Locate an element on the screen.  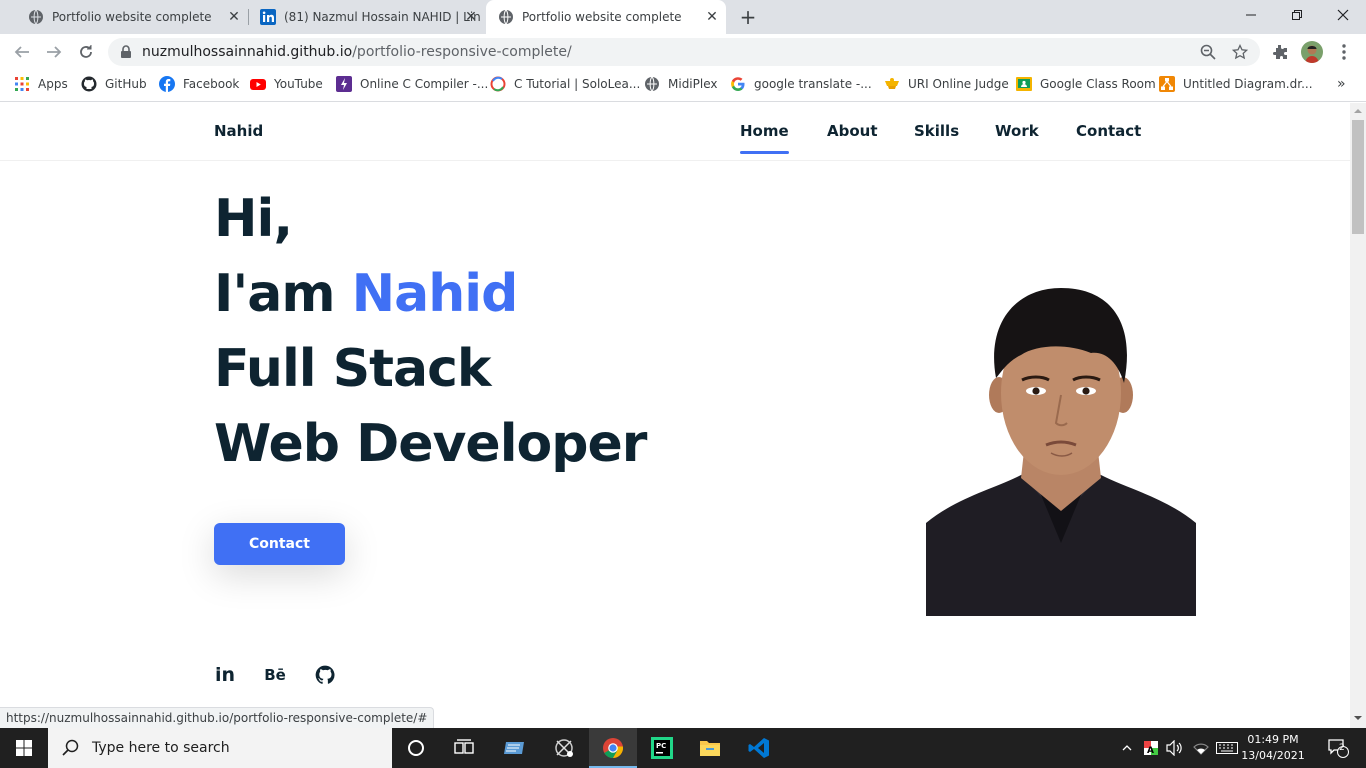
profile-avatar is located at coordinates (1312, 52).